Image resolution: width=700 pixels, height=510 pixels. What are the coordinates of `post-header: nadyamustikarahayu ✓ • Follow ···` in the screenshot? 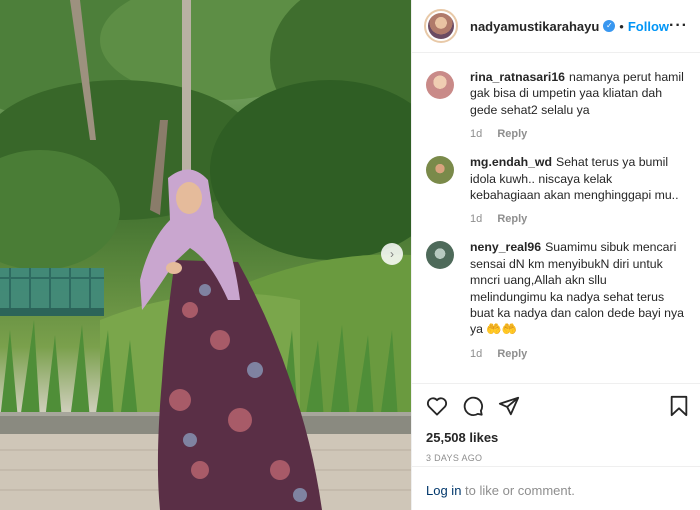 It's located at (556, 26).